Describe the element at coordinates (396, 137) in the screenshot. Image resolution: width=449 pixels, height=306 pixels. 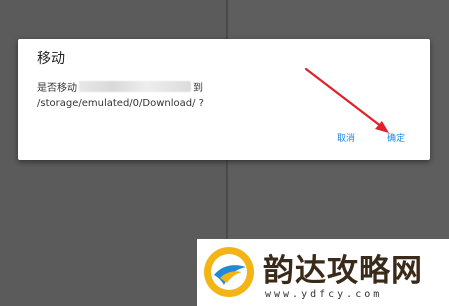
I see `confirm-button: 确定` at that location.